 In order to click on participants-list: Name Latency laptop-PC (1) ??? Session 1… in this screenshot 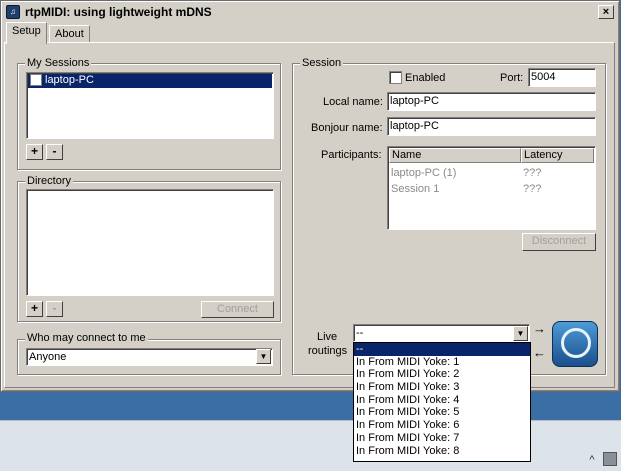, I will do `click(491, 188)`.